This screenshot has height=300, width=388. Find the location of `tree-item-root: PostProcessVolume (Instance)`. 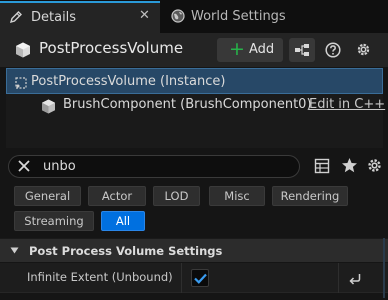

tree-item-root: PostProcessVolume (Instance) is located at coordinates (194, 81).